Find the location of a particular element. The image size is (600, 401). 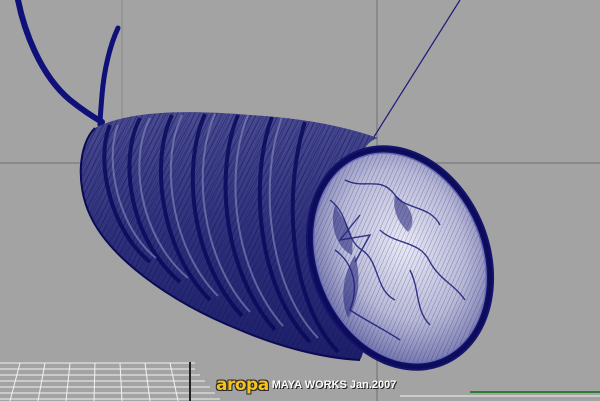

caption-text: MAYA WORKS Jan.2007 is located at coordinates (334, 385).